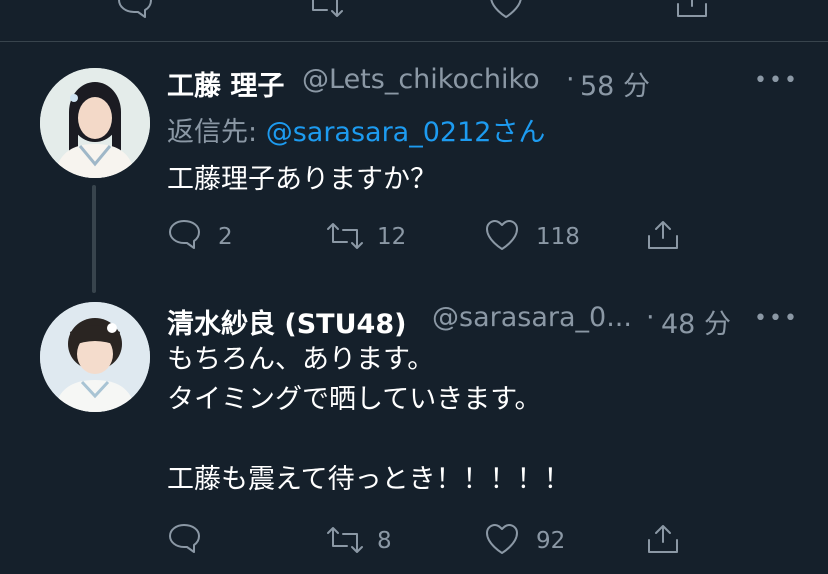 Image resolution: width=828 pixels, height=574 pixels. I want to click on timestamp: 58 分, so click(615, 83).